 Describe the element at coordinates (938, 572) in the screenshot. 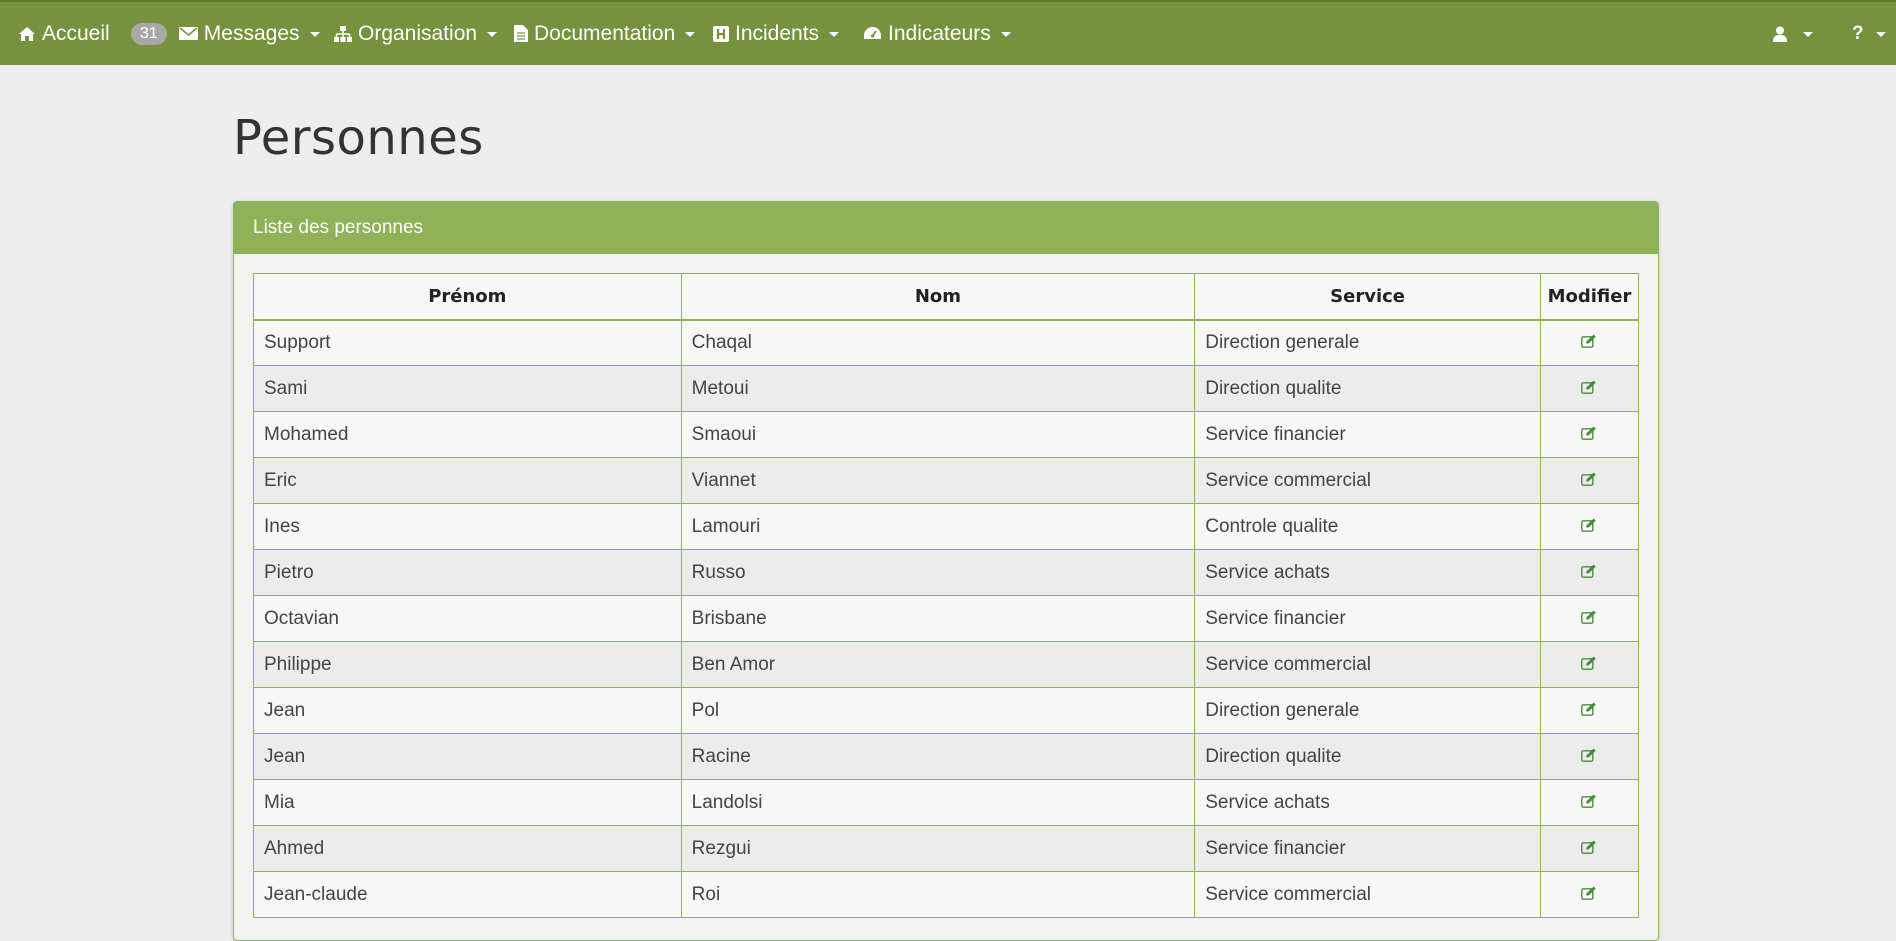

I see `cell-nom: Russo` at that location.